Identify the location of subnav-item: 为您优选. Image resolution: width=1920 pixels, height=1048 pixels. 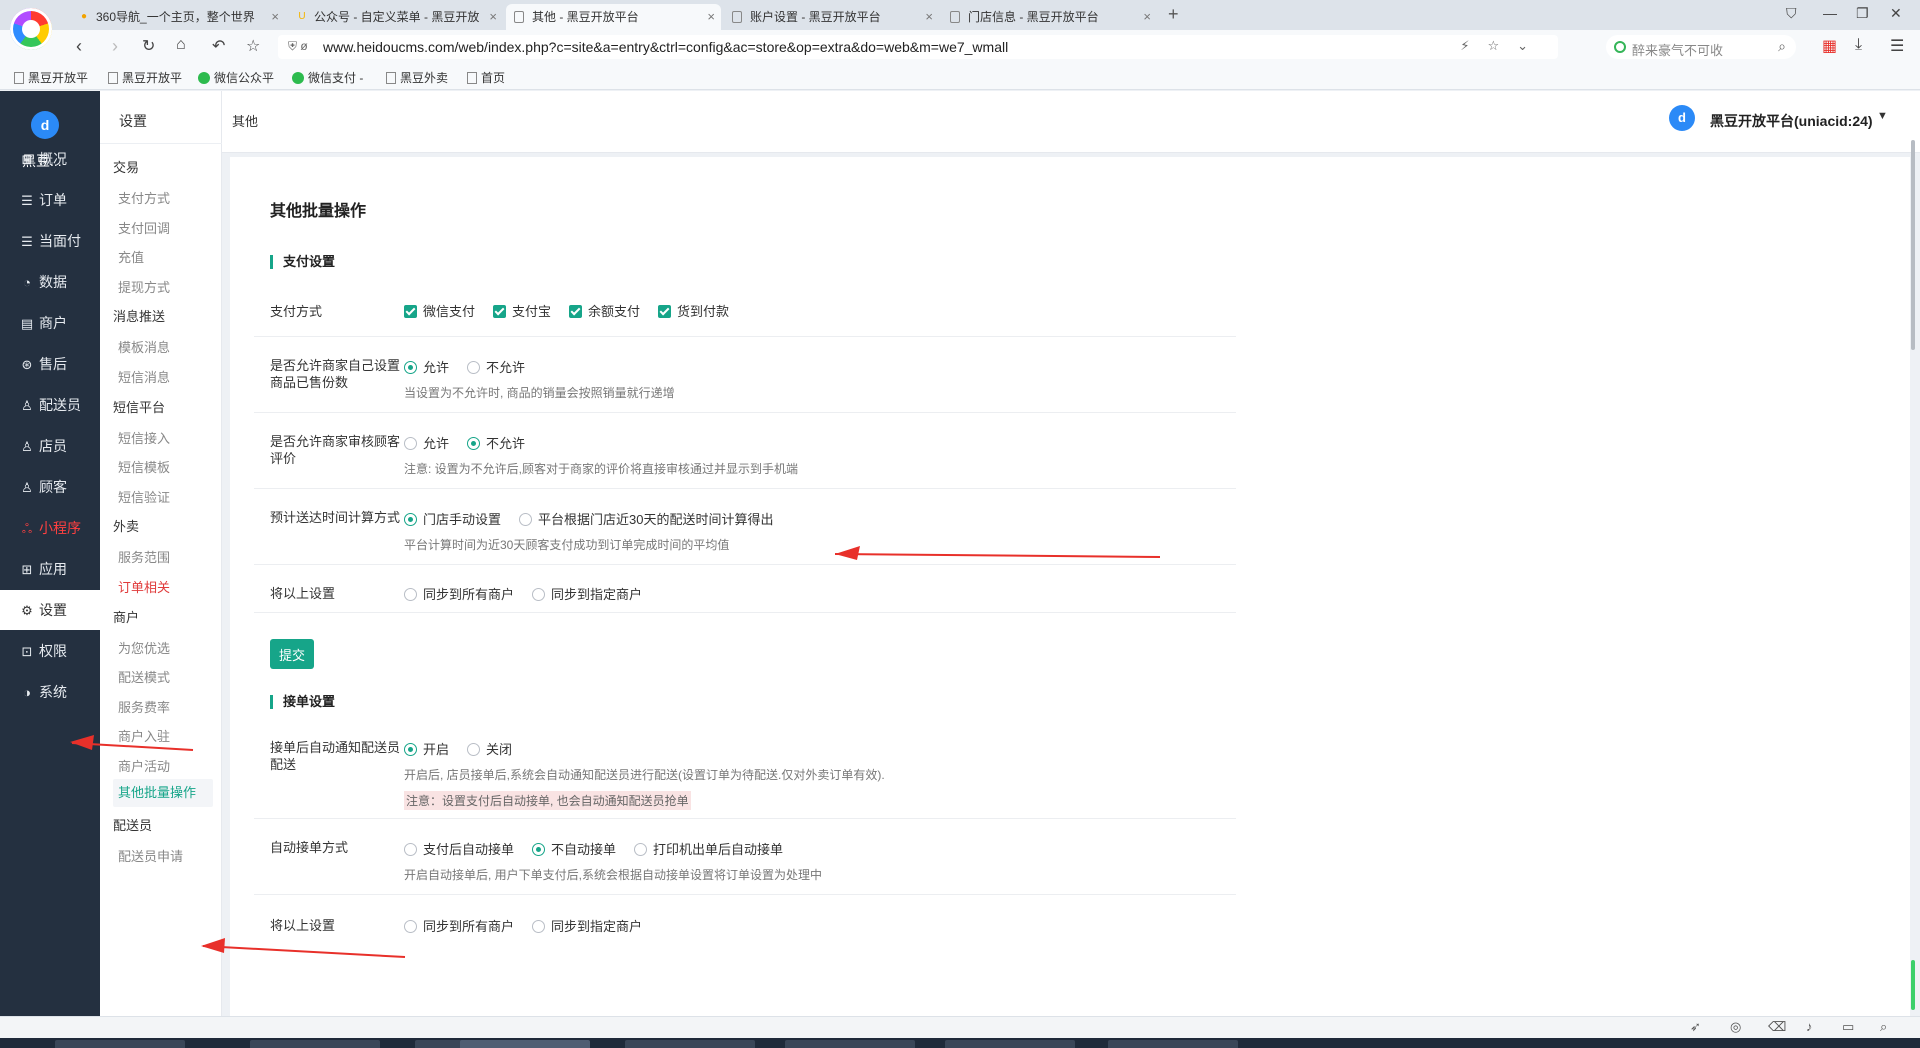
(144, 647).